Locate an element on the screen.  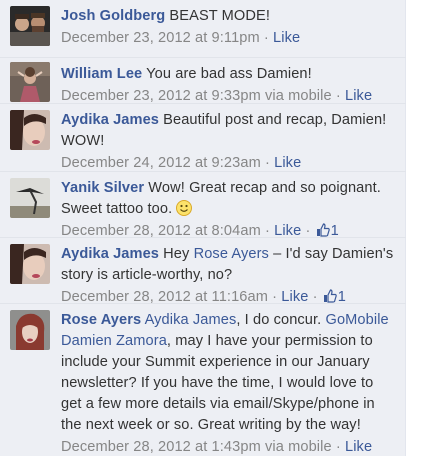
comment-meta: December 23, 2012 at 9:11pm · Like is located at coordinates (229, 38).